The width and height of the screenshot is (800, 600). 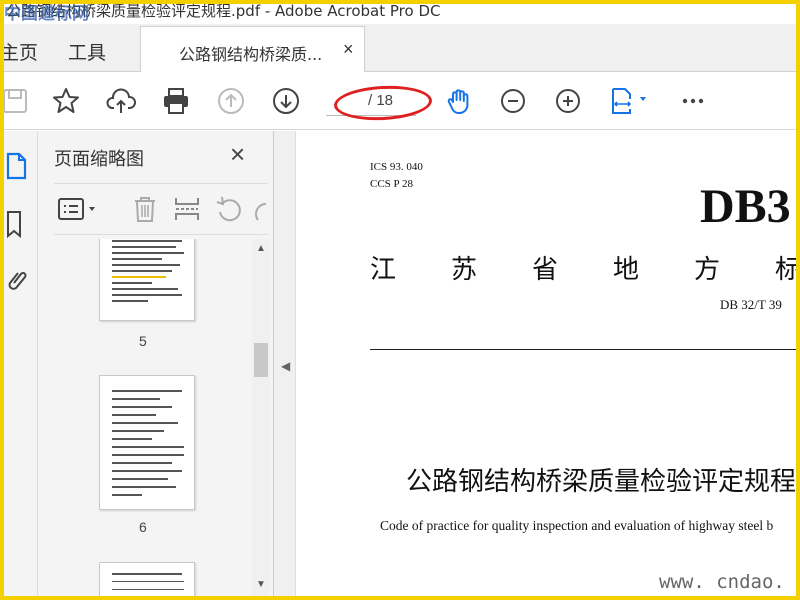 What do you see at coordinates (261, 360) in the screenshot?
I see `scrollbar-thumb` at bounding box center [261, 360].